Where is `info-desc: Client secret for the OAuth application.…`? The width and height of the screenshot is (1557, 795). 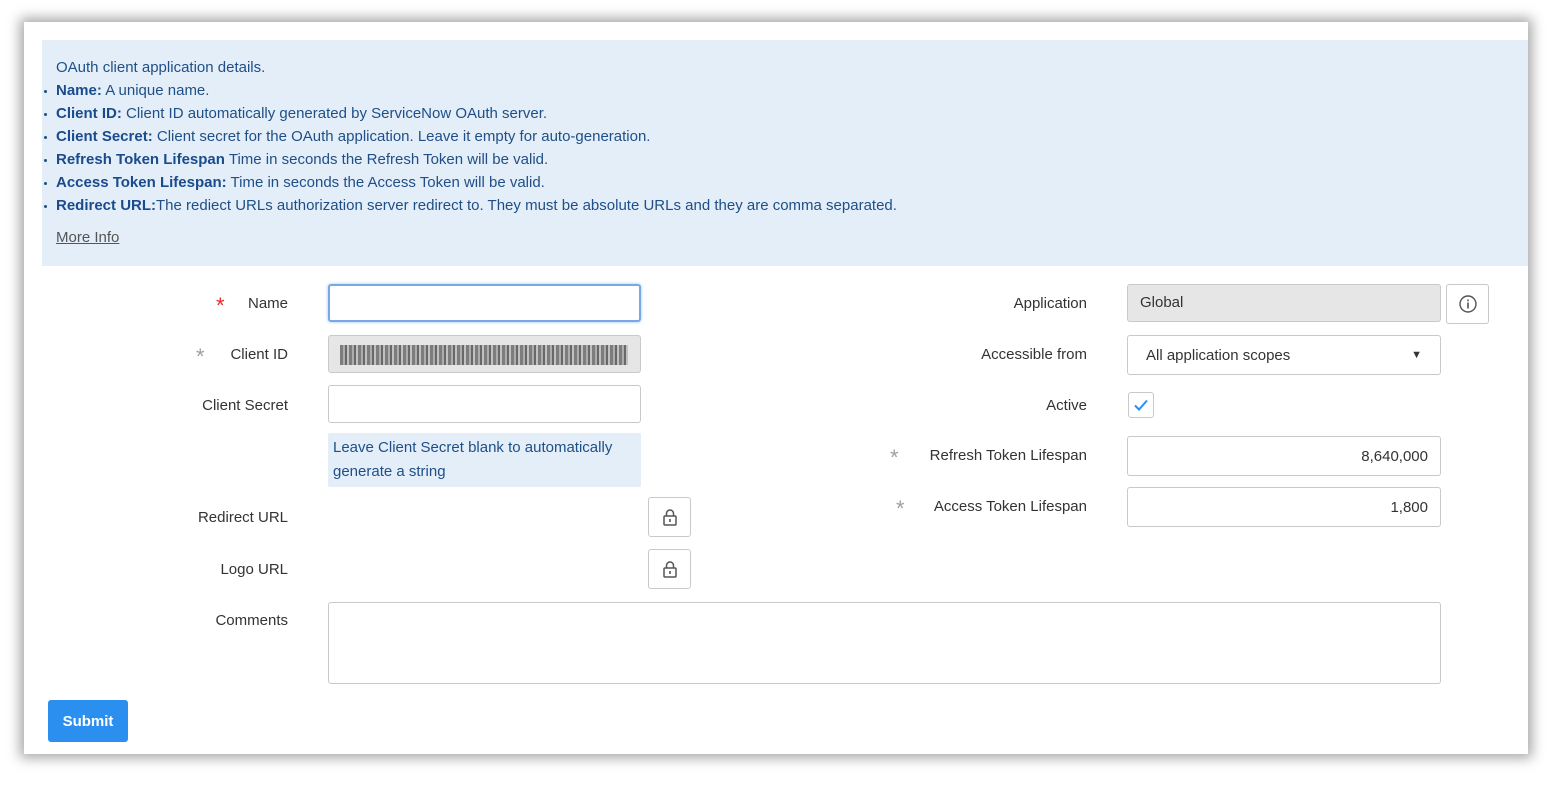
info-desc: Client secret for the OAuth application.… is located at coordinates (401, 136).